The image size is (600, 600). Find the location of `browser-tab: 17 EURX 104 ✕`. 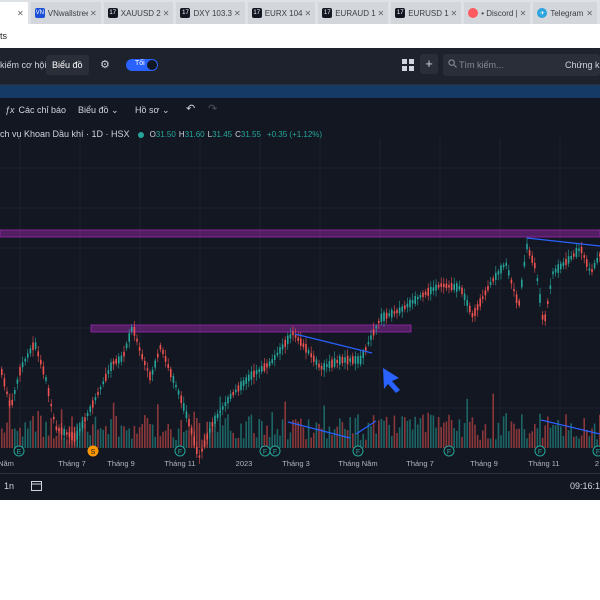

browser-tab: 17 EURX 104 ✕ is located at coordinates (281, 13).